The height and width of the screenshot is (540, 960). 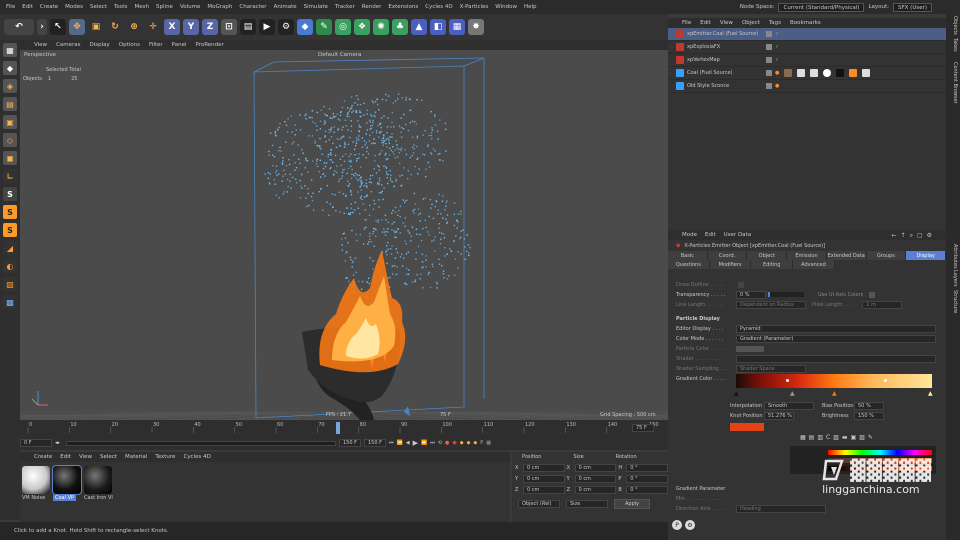 I want to click on locked-workplane-icon: ◢, so click(x=10, y=248).